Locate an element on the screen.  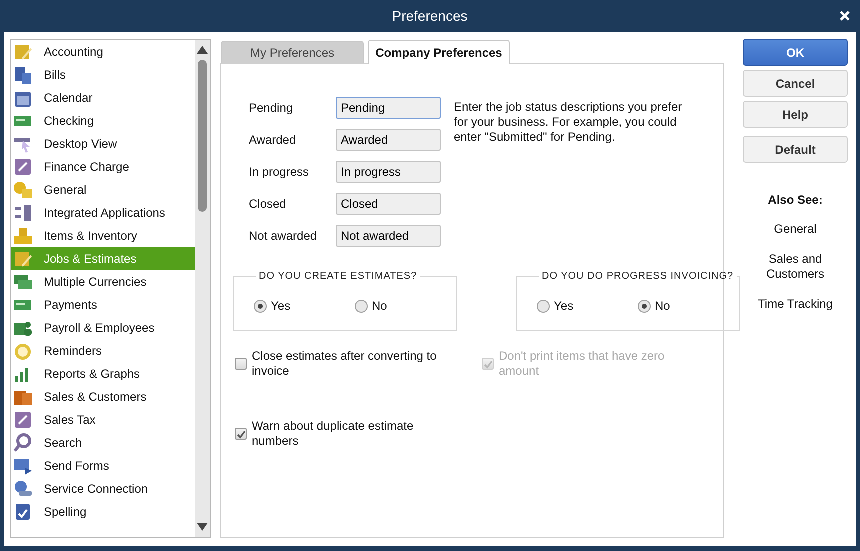
input-field: Closed is located at coordinates (388, 204).